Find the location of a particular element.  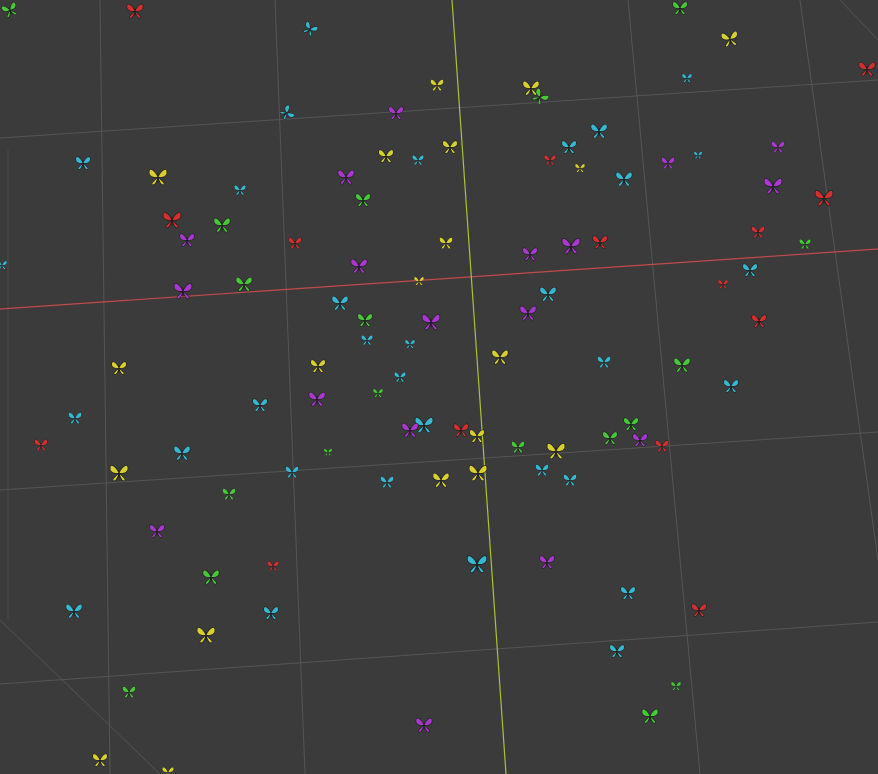

y-axis-line is located at coordinates (479, 387).